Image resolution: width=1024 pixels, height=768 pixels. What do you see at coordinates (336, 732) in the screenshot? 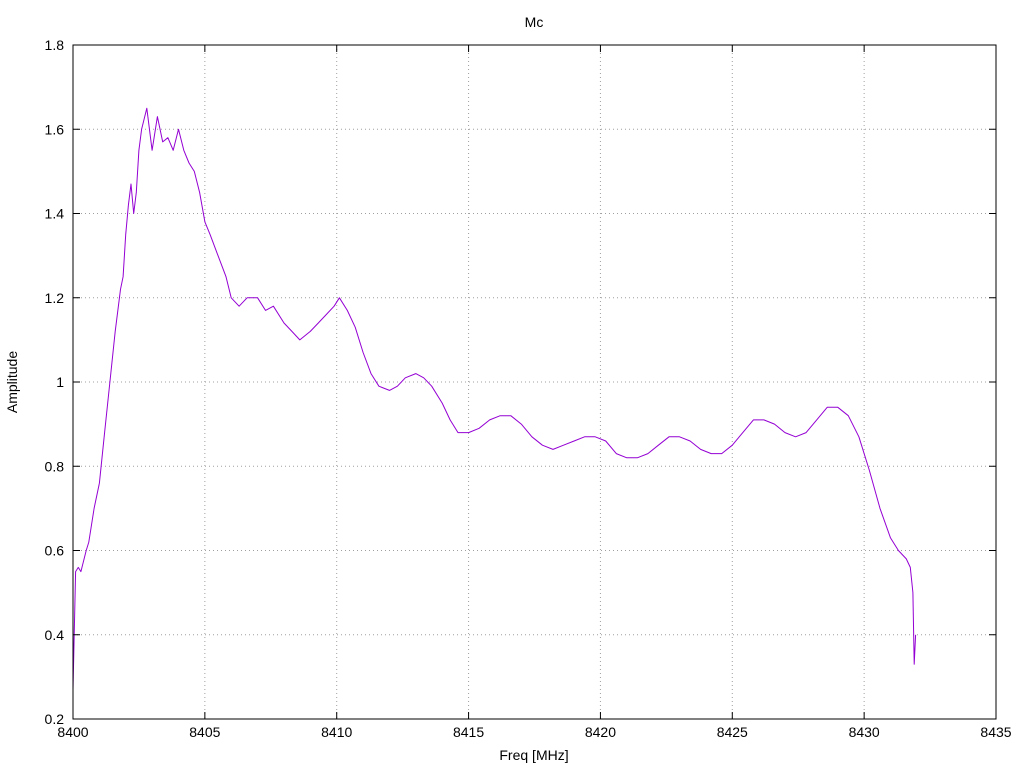
I see `x-tick-label: 8410` at bounding box center [336, 732].